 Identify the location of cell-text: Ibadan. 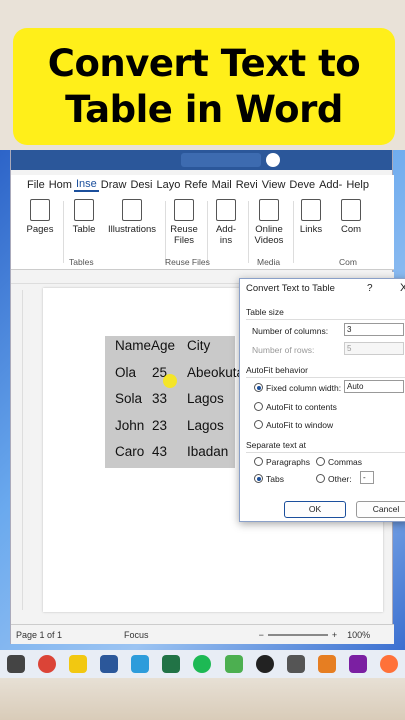
(208, 451).